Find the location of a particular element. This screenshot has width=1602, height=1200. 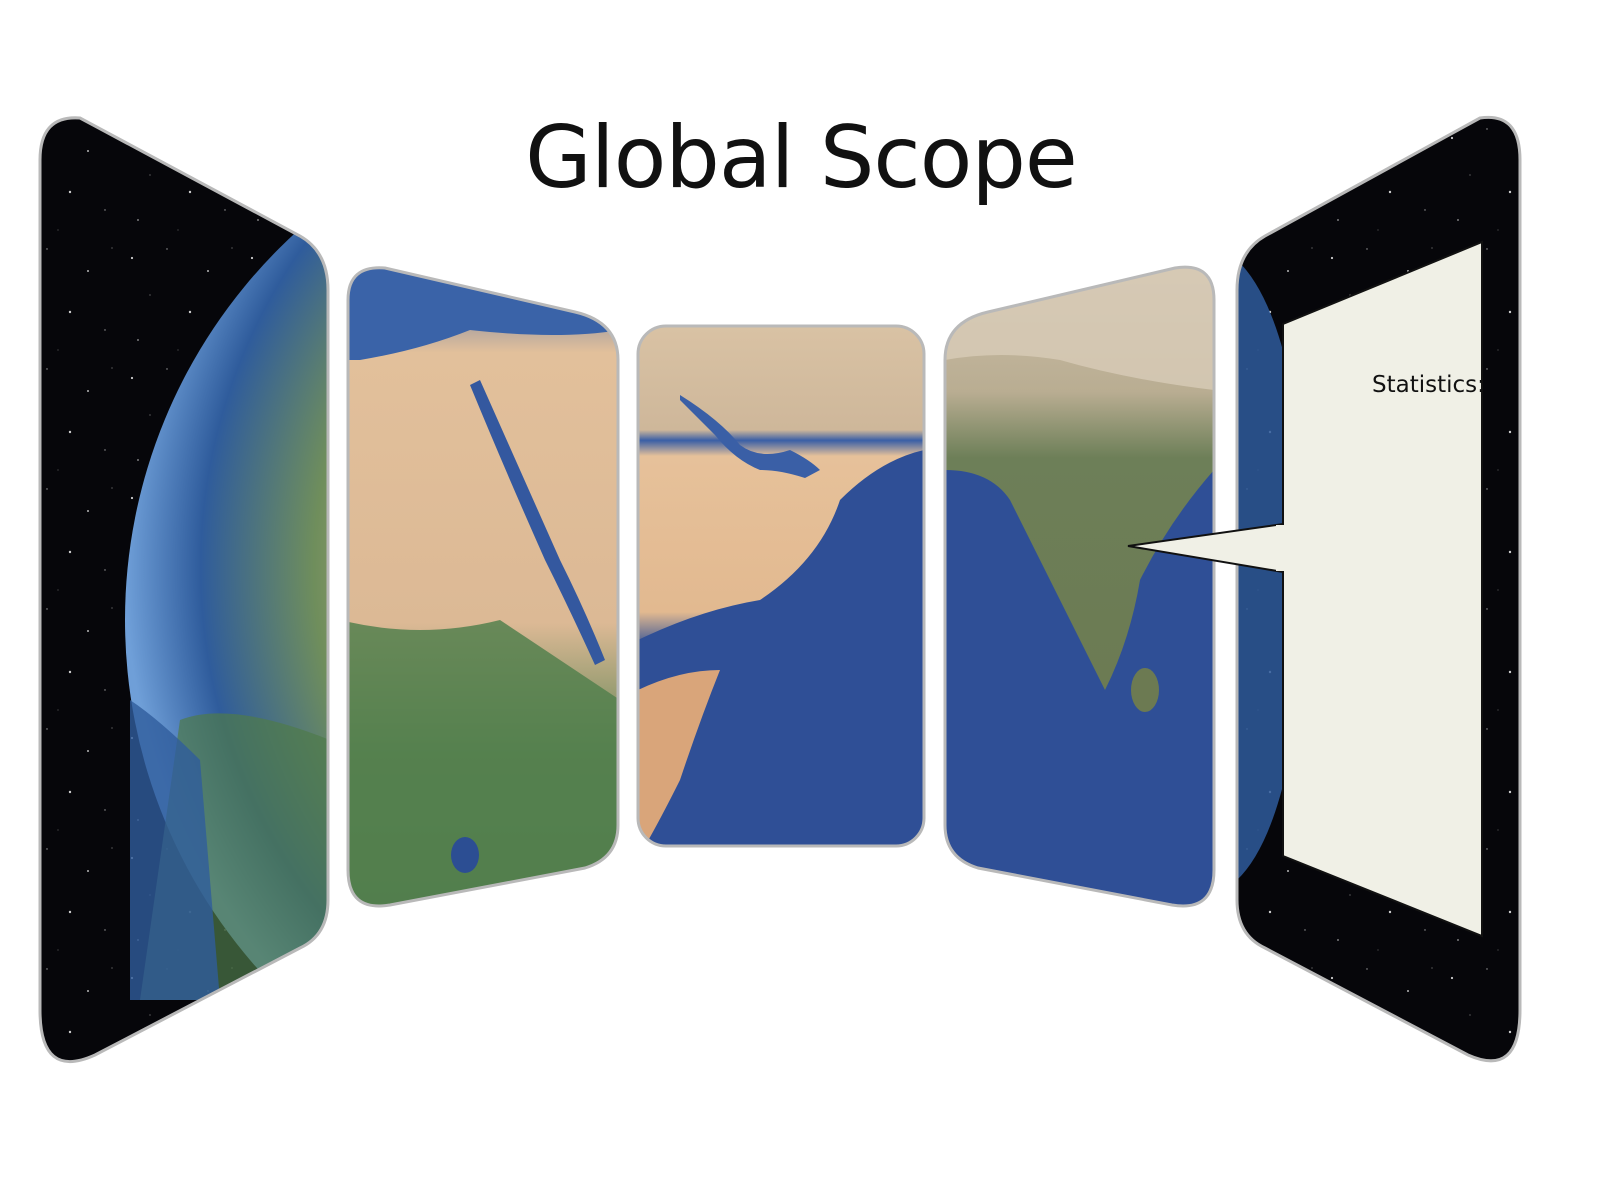

page-title: Global Scope is located at coordinates (801, 158).